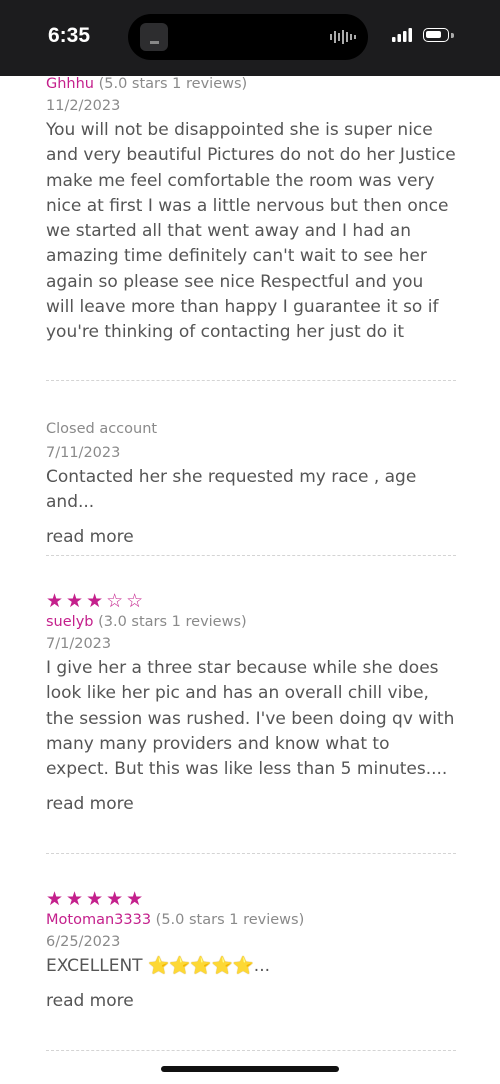 The width and height of the screenshot is (500, 1084). What do you see at coordinates (98, 920) in the screenshot?
I see `reviewer-username-link: Motoman3333` at bounding box center [98, 920].